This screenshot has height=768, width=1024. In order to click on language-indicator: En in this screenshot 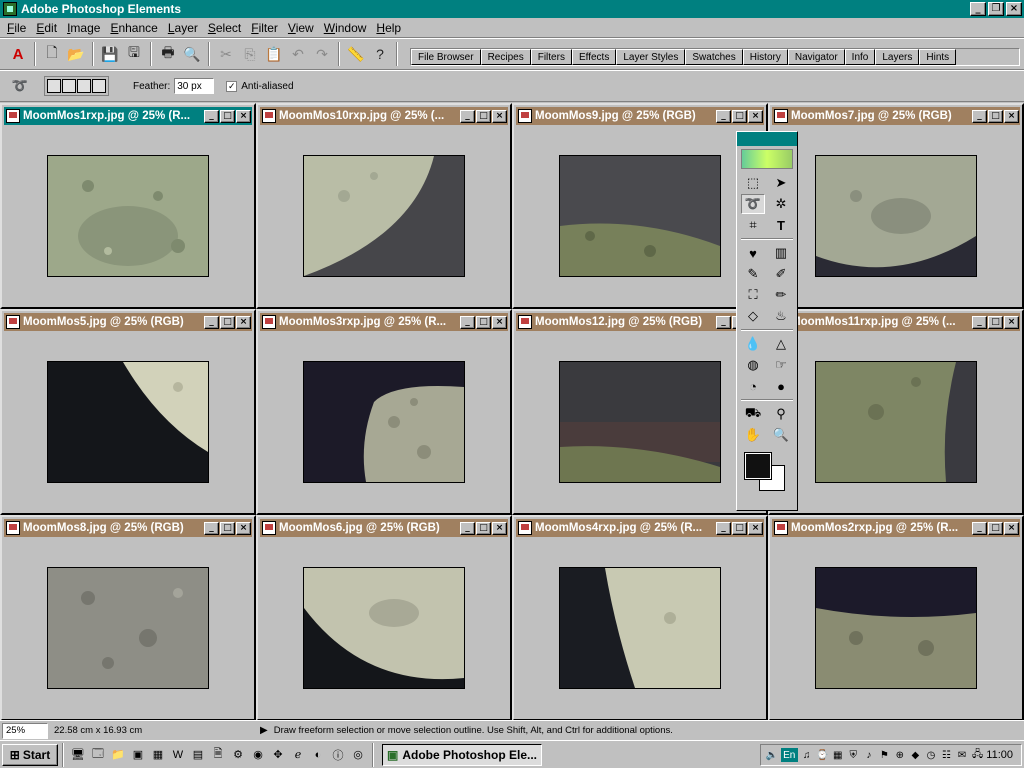, I will do `click(789, 755)`.